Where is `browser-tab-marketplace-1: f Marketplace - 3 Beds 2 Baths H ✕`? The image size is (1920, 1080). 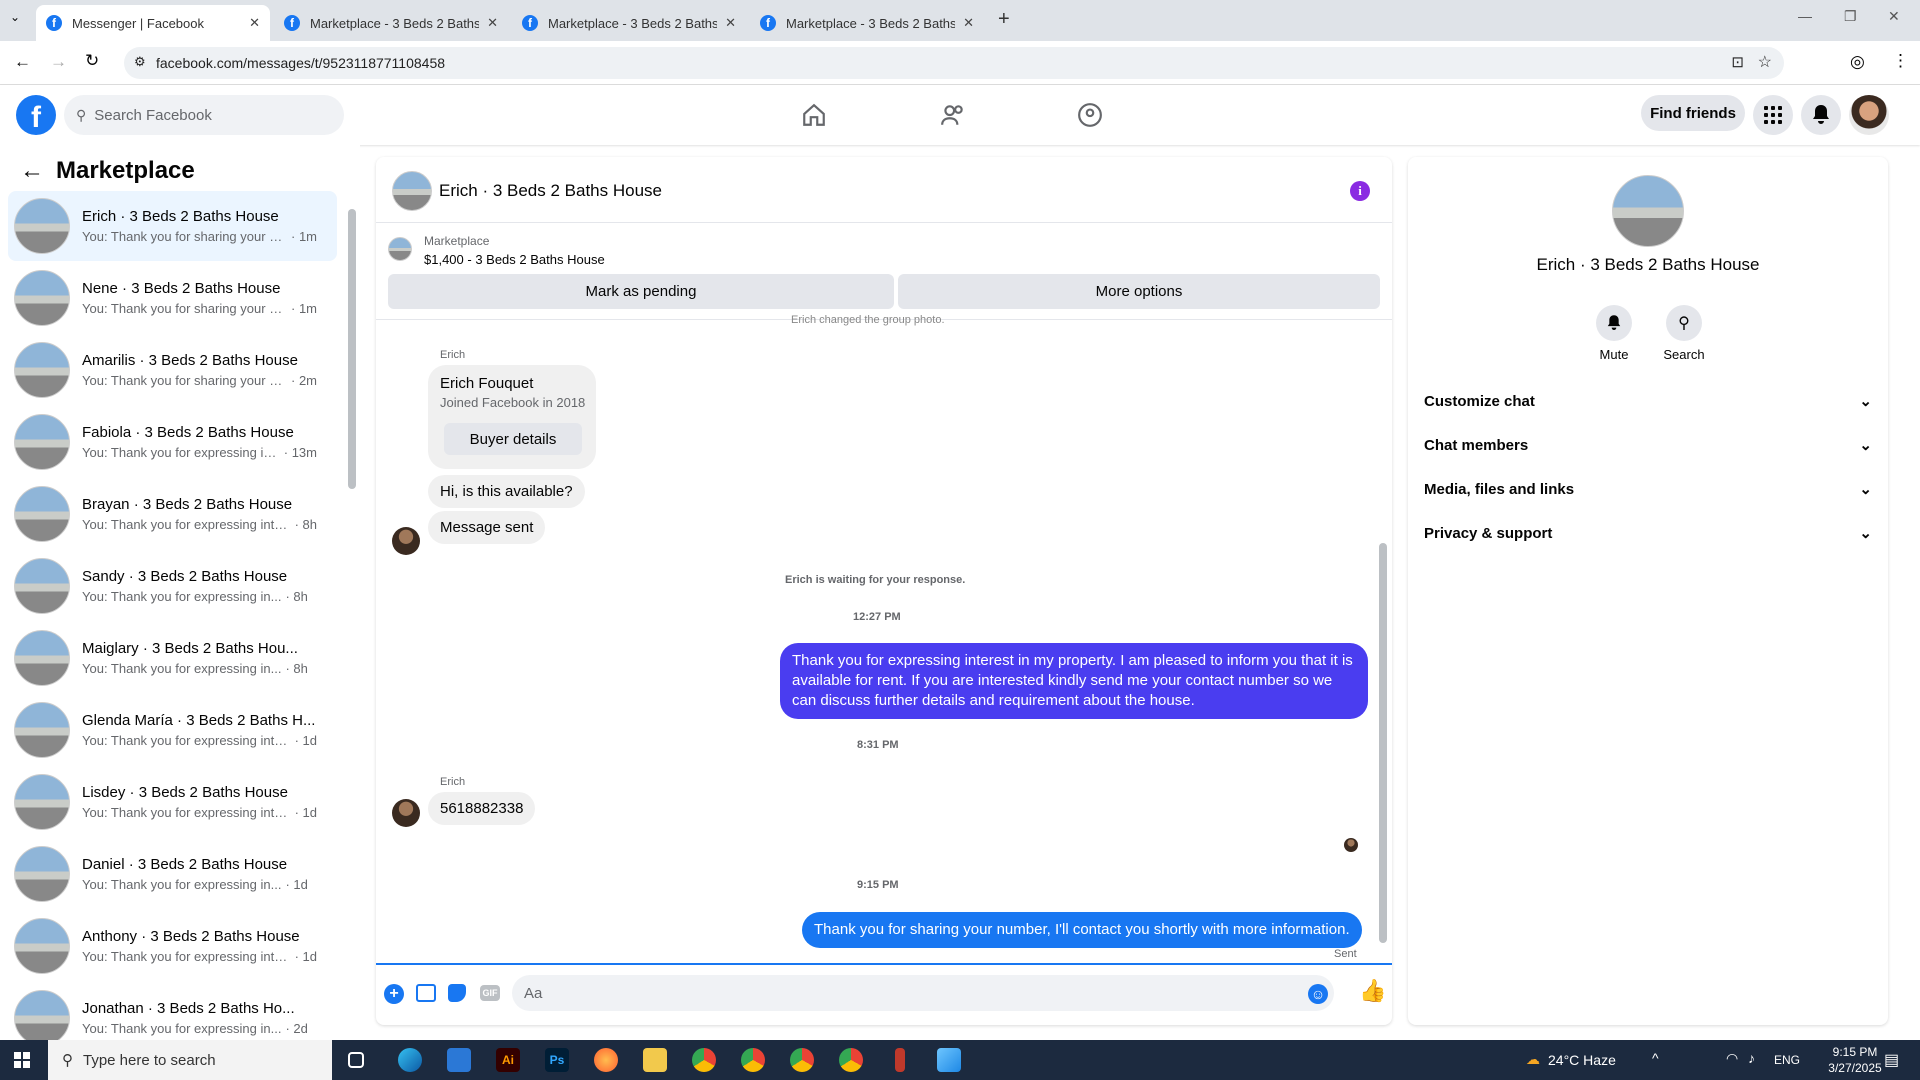
browser-tab-marketplace-1: f Marketplace - 3 Beds 2 Baths H ✕ is located at coordinates (391, 23).